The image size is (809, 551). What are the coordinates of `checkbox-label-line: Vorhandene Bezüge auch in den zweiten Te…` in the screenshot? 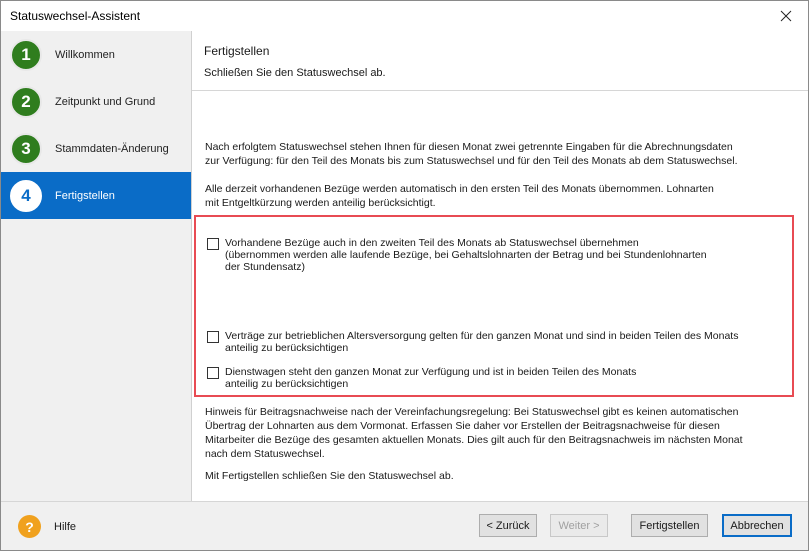 It's located at (432, 243).